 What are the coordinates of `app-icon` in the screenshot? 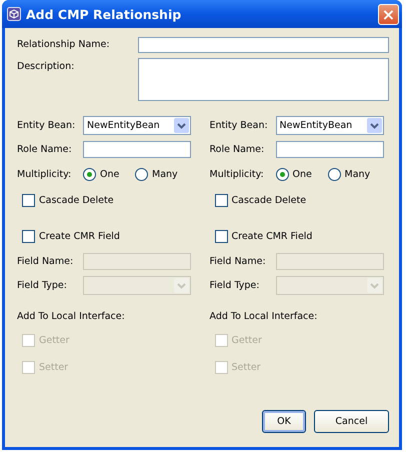 It's located at (14, 14).